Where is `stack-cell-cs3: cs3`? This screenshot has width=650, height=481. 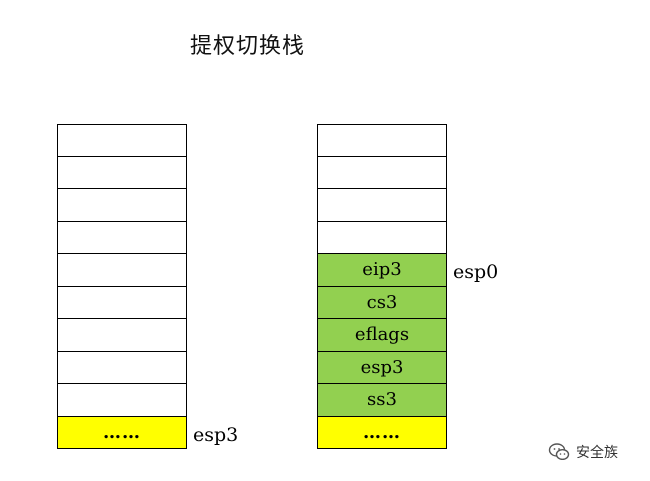 stack-cell-cs3: cs3 is located at coordinates (382, 302).